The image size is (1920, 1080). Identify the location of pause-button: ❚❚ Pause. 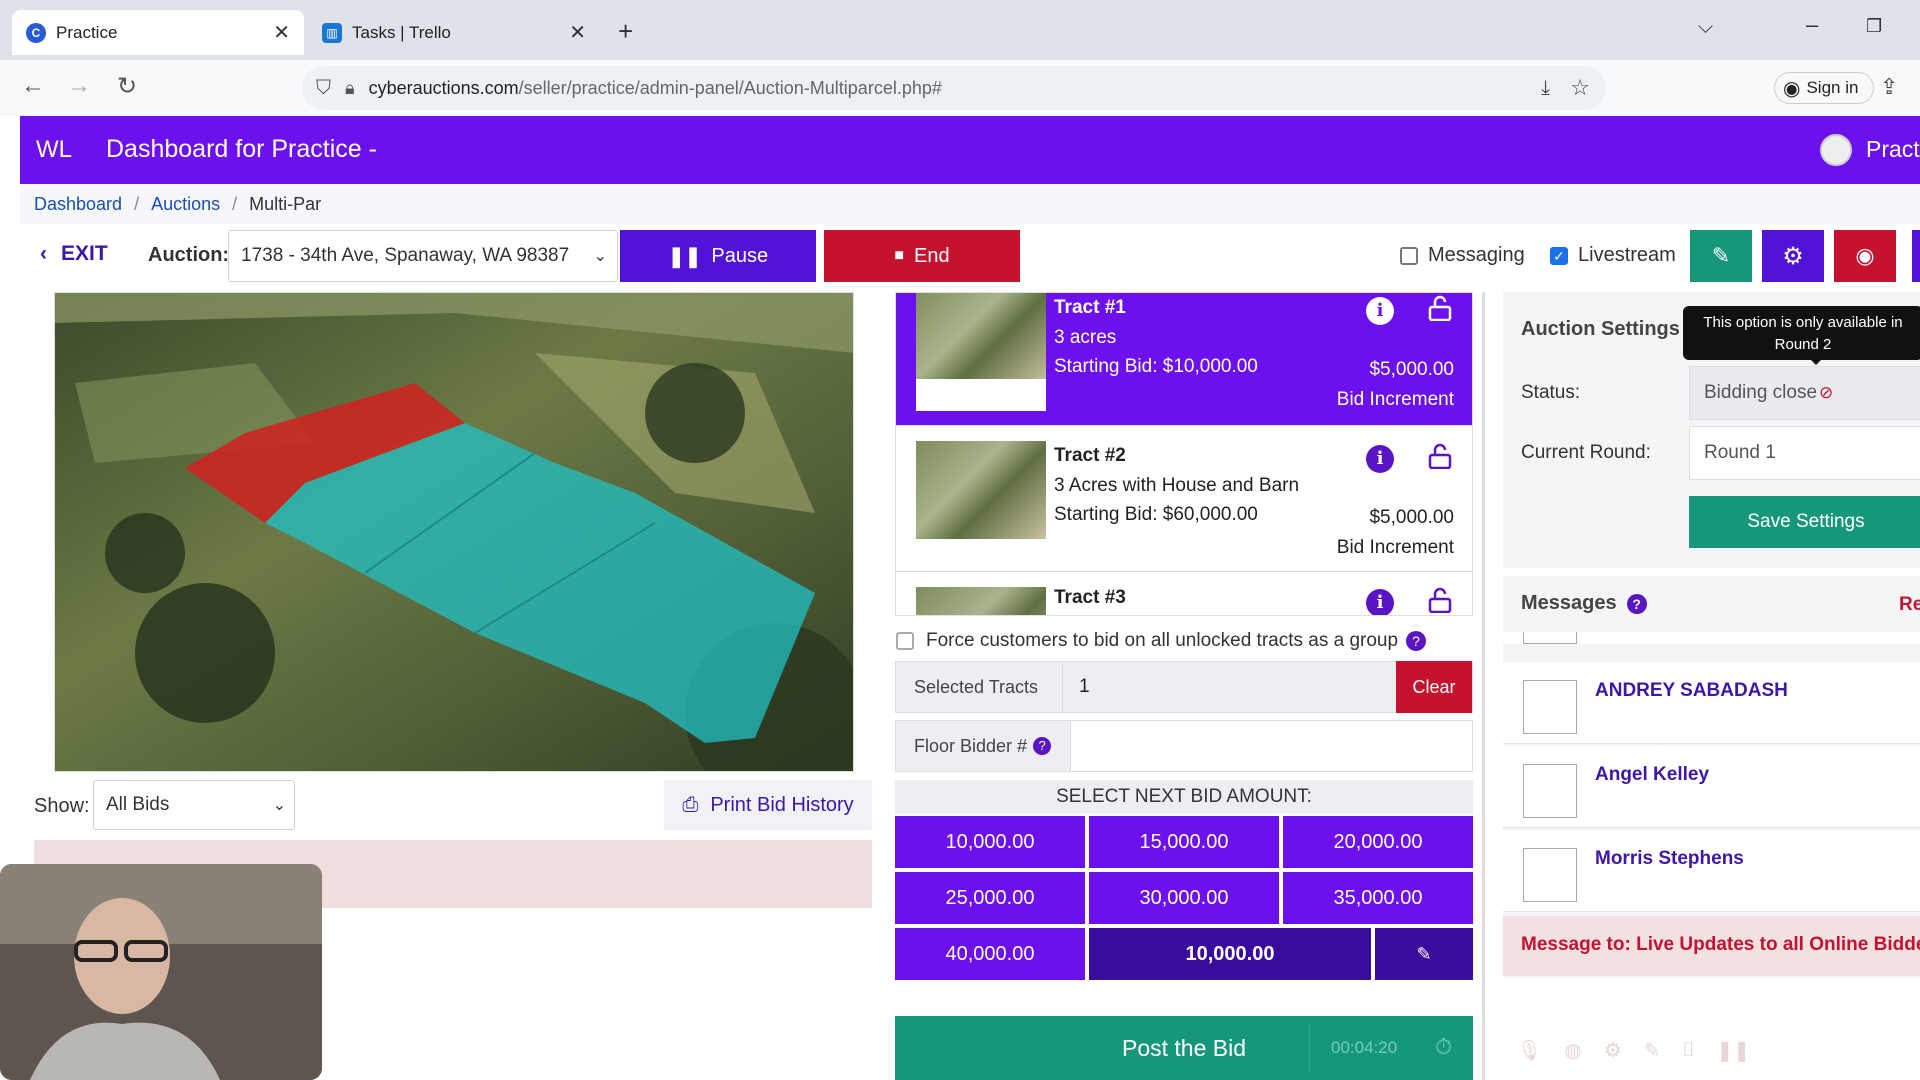
(718, 256).